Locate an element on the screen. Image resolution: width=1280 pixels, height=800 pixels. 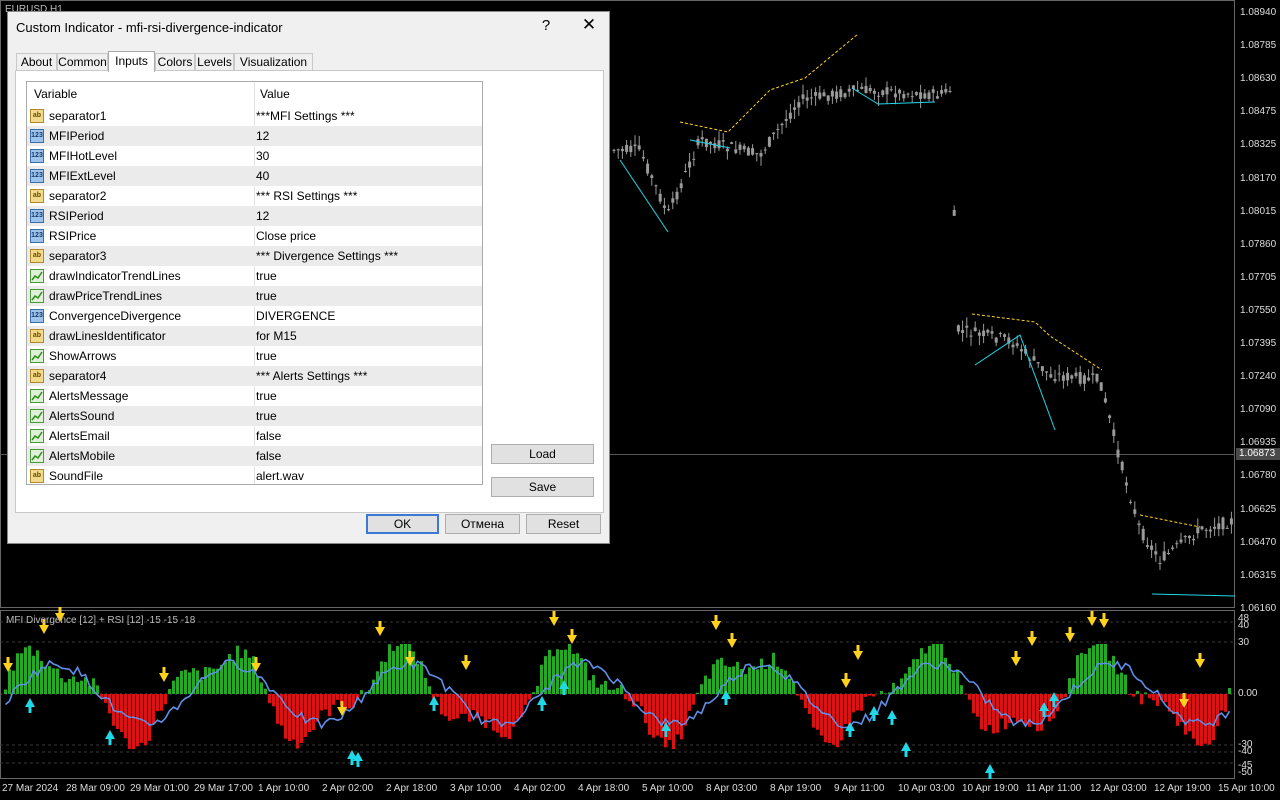
param-row: 123 RSIPeriod 12 is located at coordinates (254, 216).